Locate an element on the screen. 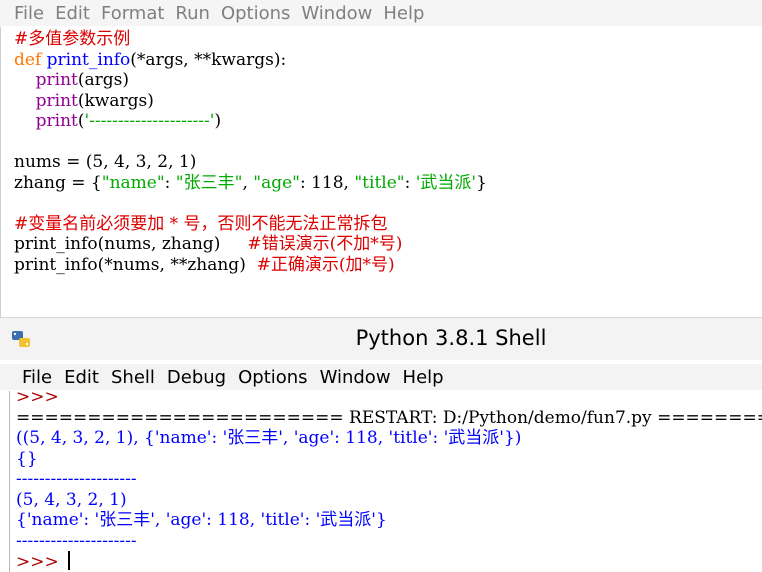 The image size is (762, 572). code-text: ( is located at coordinates (81, 121).